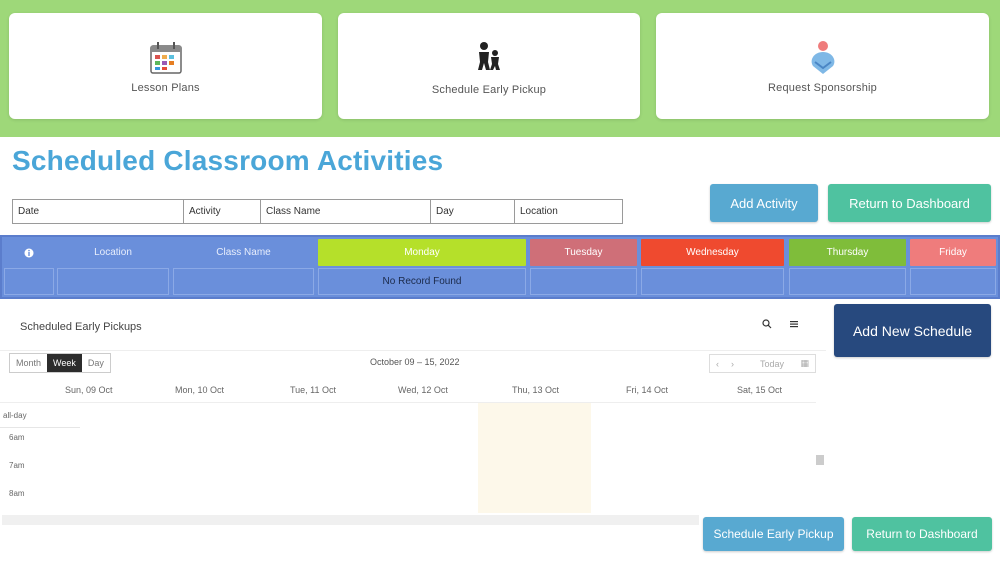 Image resolution: width=1000 pixels, height=562 pixels. I want to click on search-icon, so click(767, 325).